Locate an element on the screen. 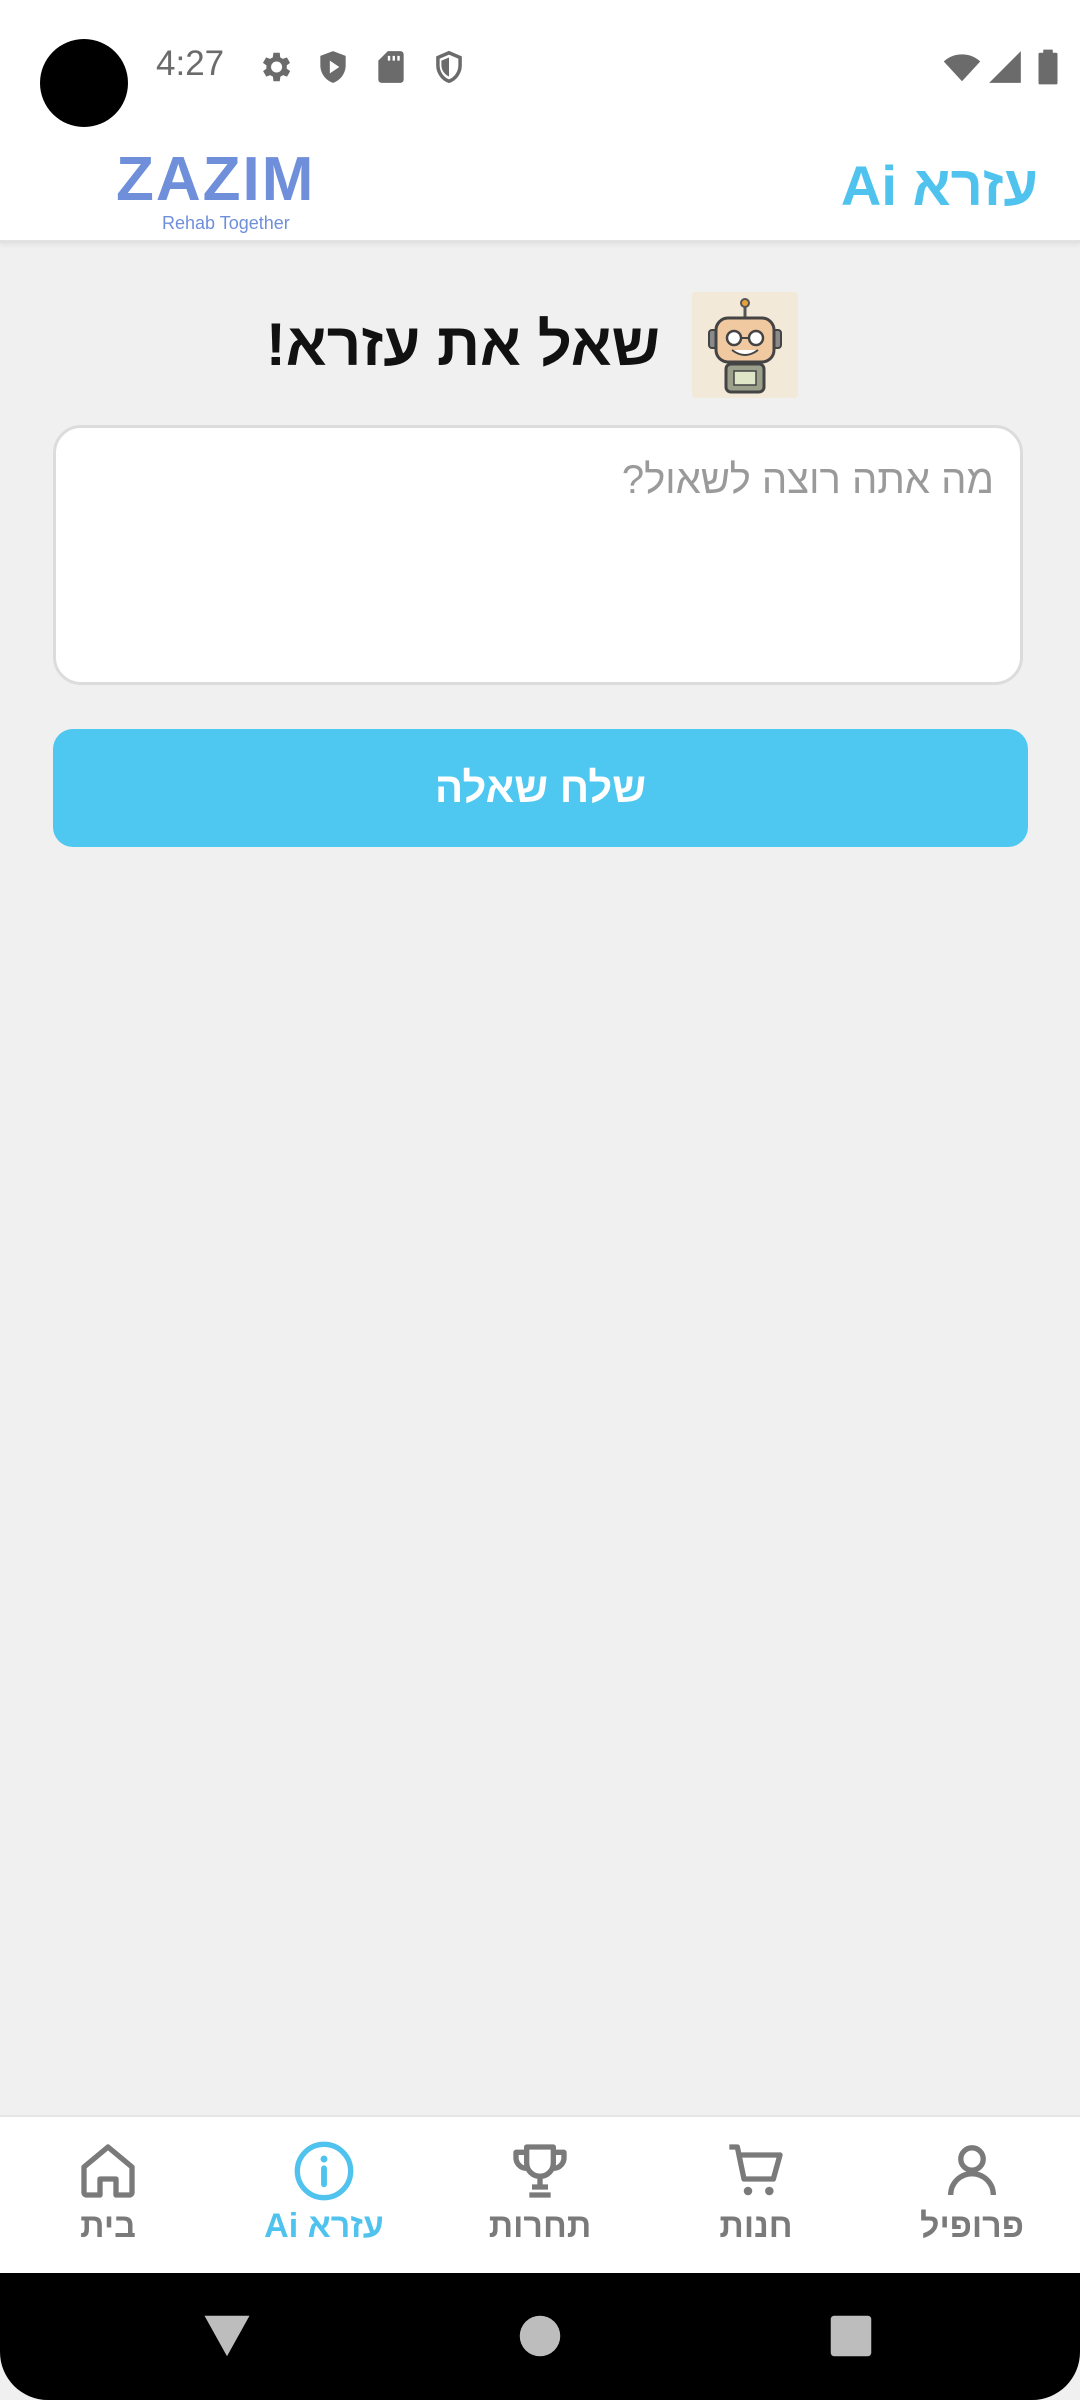  home-button-icon is located at coordinates (540, 2336).